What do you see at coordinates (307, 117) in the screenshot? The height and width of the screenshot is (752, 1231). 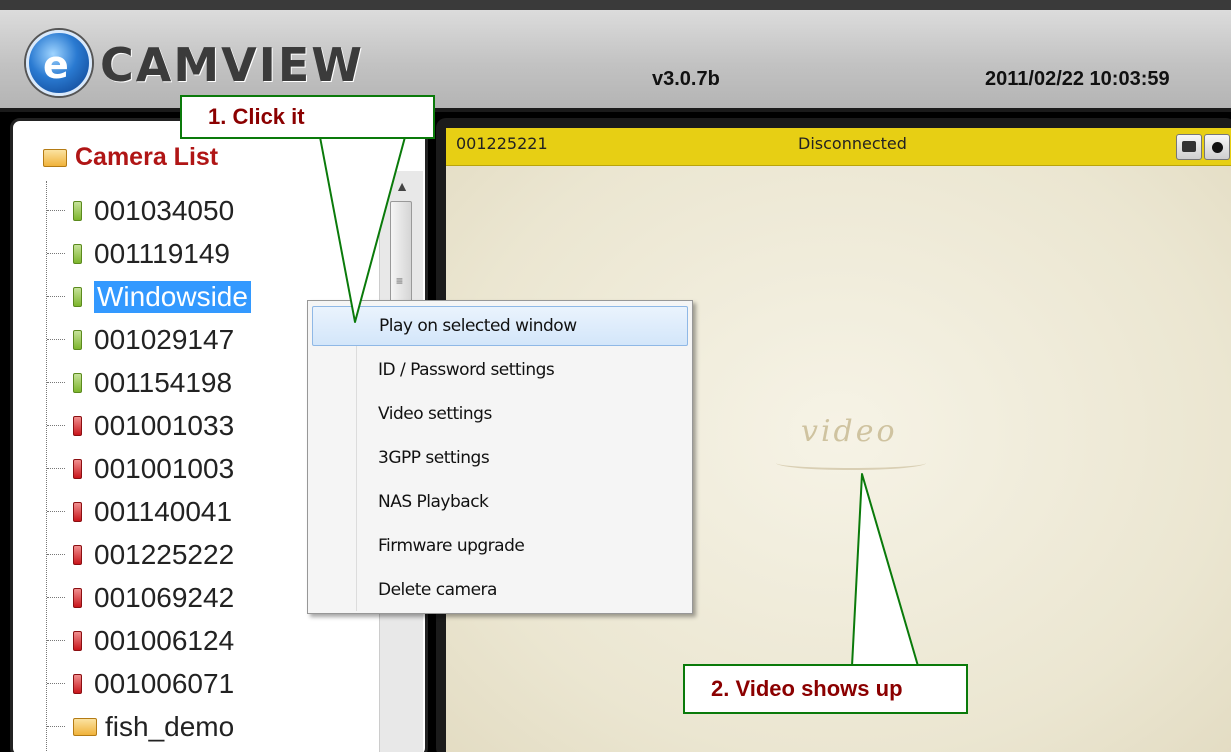 I see `annotation-step-1: 1. Click it` at bounding box center [307, 117].